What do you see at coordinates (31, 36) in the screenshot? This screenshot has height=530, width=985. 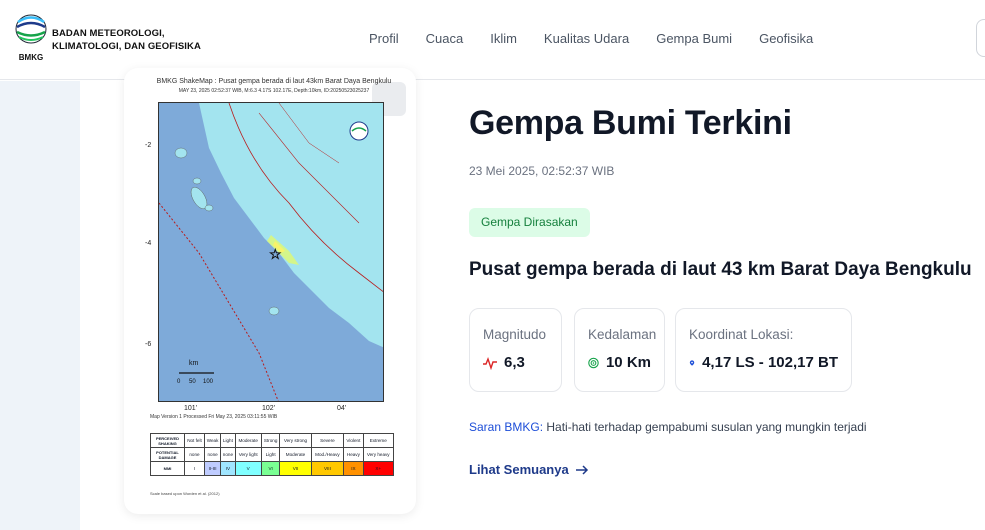 I see `bmkg-logo: BMKG` at bounding box center [31, 36].